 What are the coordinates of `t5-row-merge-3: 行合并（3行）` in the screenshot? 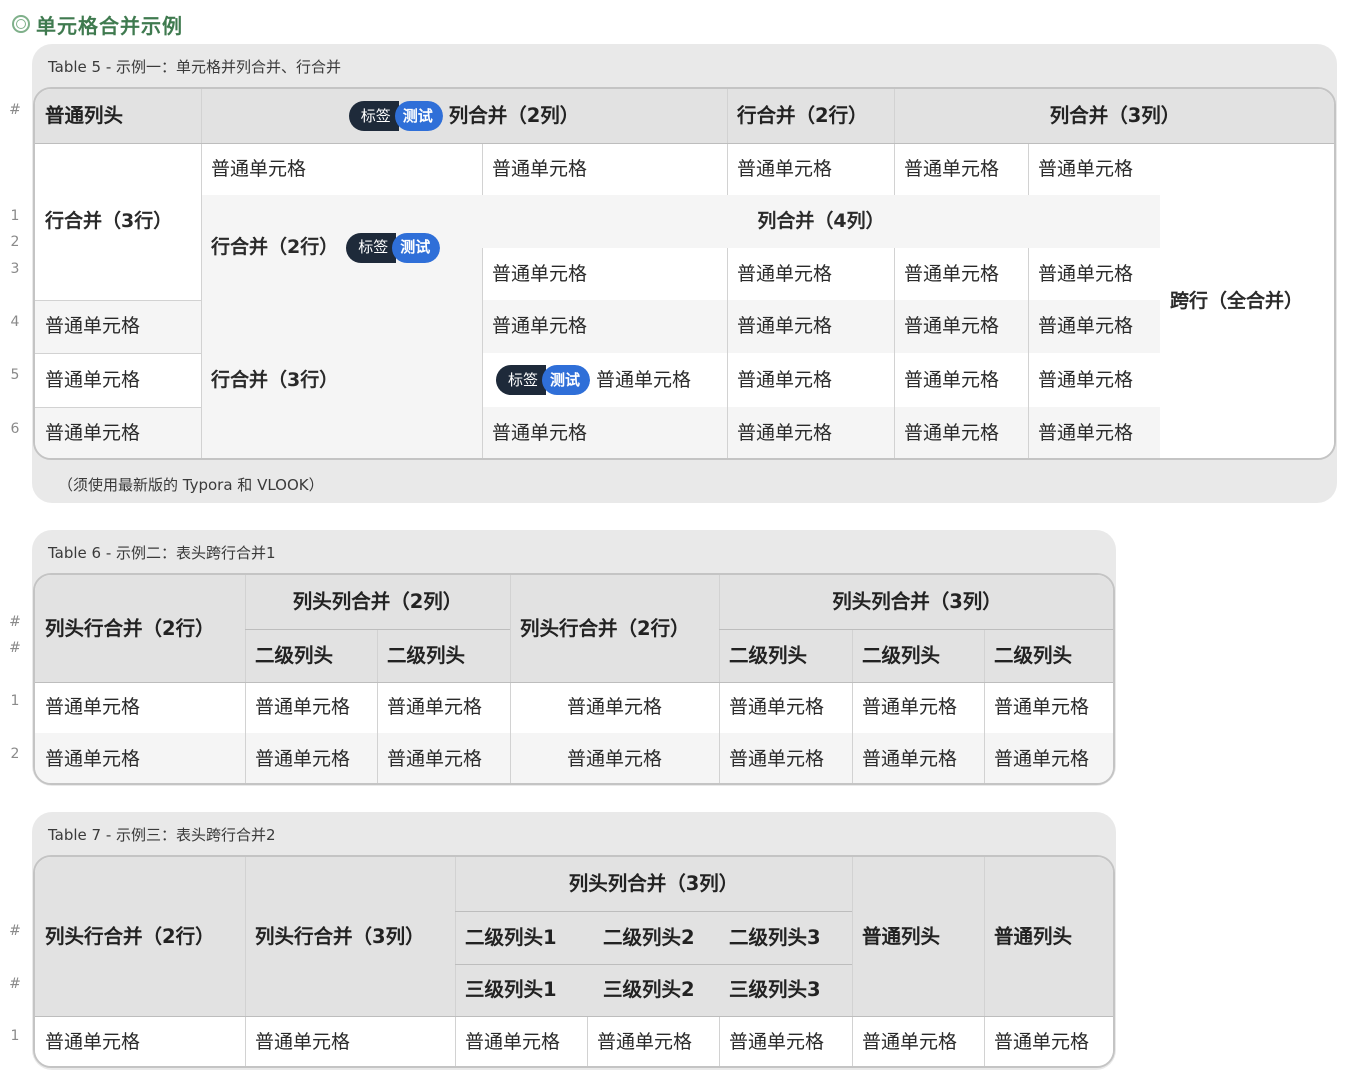 It's located at (118, 221).